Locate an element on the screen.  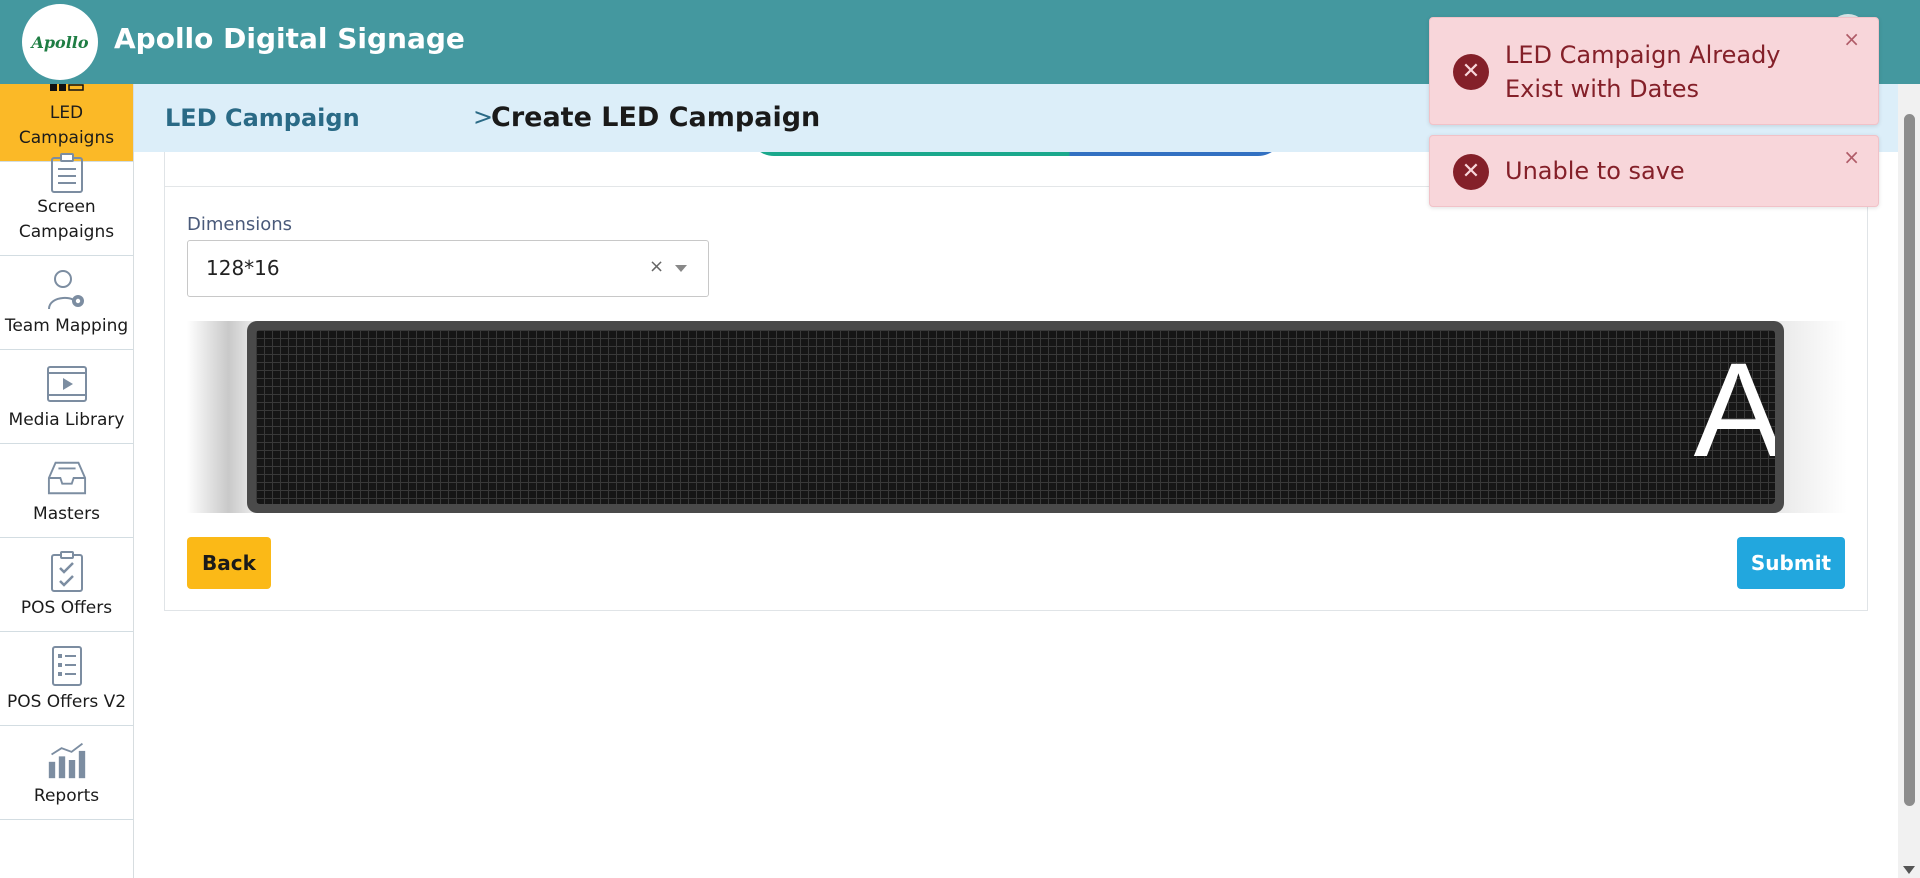
bar-chart-icon is located at coordinates (67, 760).